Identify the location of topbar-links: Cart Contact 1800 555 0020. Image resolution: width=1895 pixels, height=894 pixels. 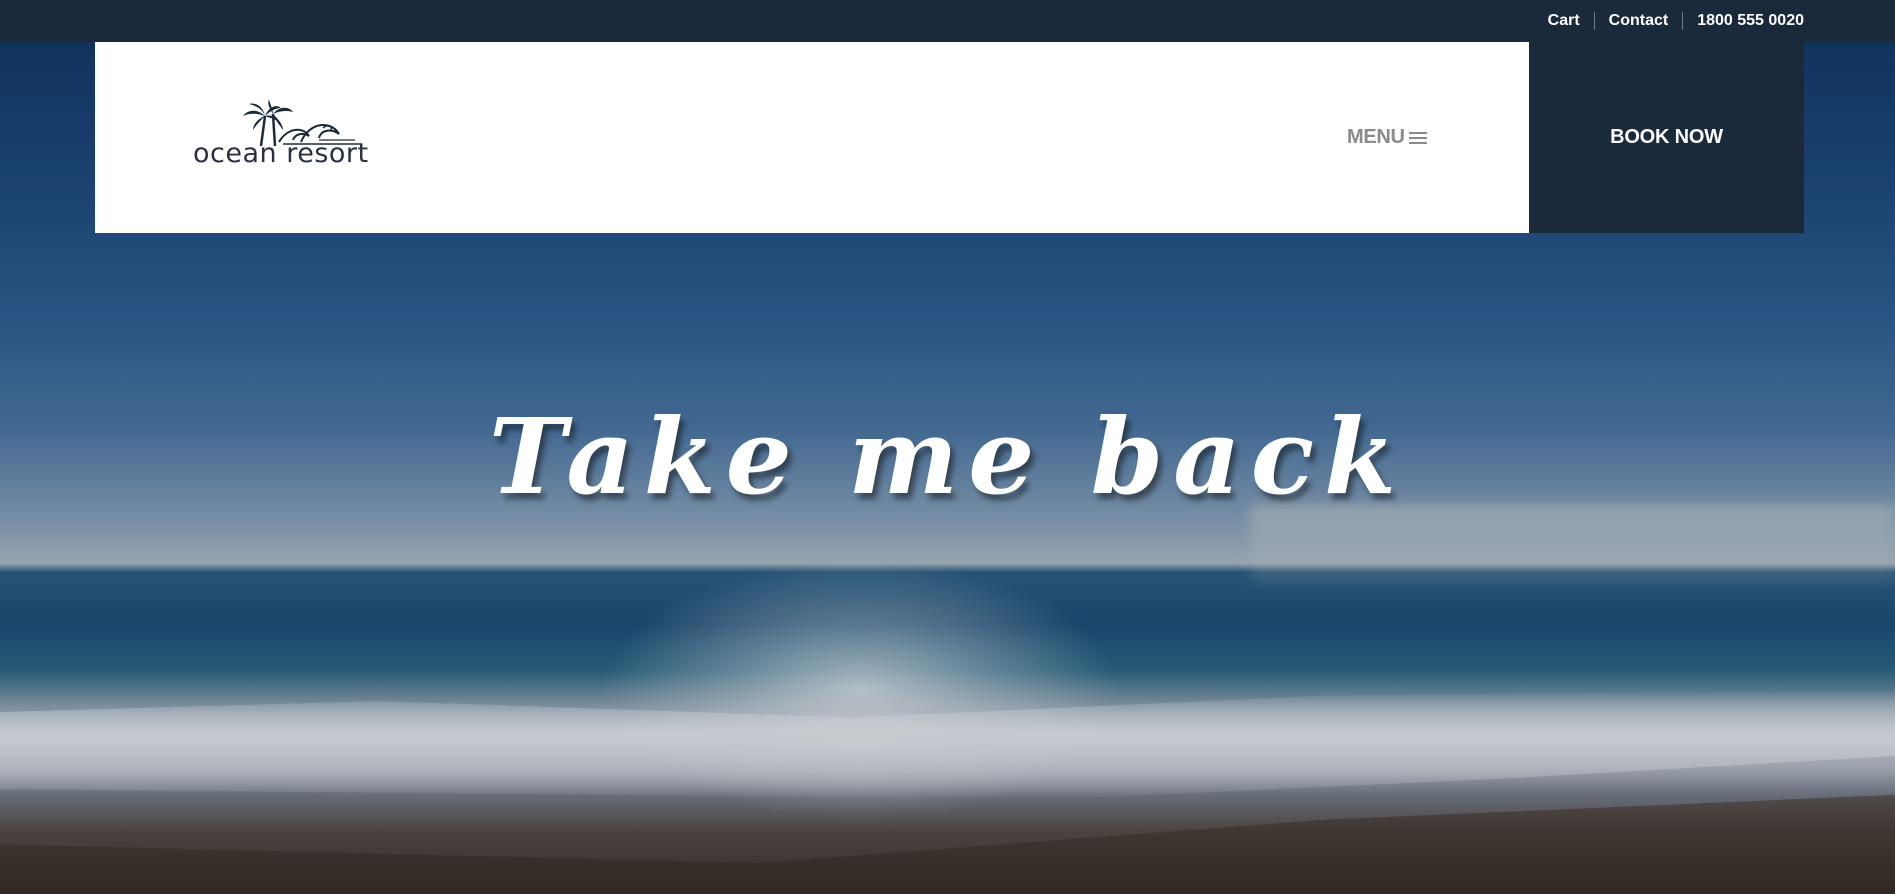
(1669, 21).